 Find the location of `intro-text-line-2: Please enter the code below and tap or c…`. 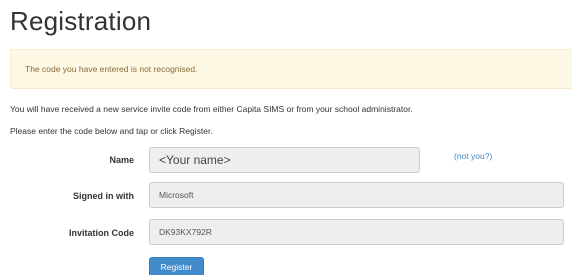

intro-text-line-2: Please enter the code below and tap or c… is located at coordinates (111, 131).